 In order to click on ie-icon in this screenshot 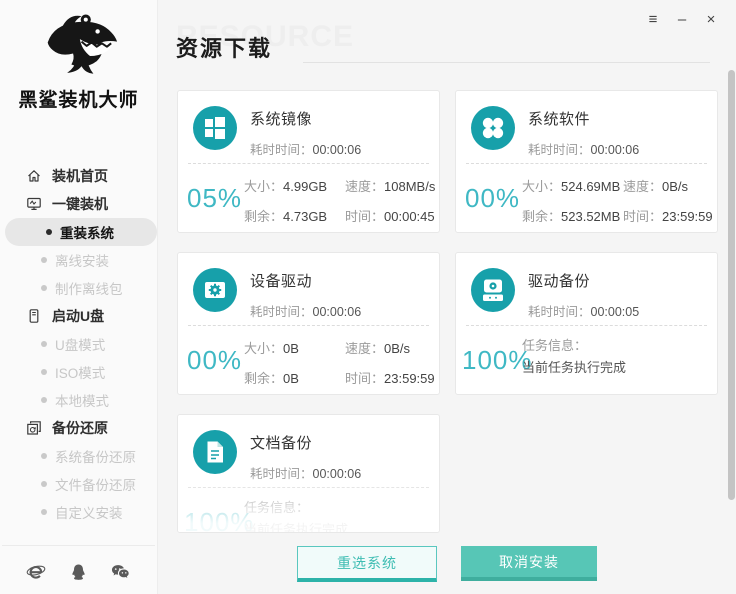, I will do `click(36, 572)`.